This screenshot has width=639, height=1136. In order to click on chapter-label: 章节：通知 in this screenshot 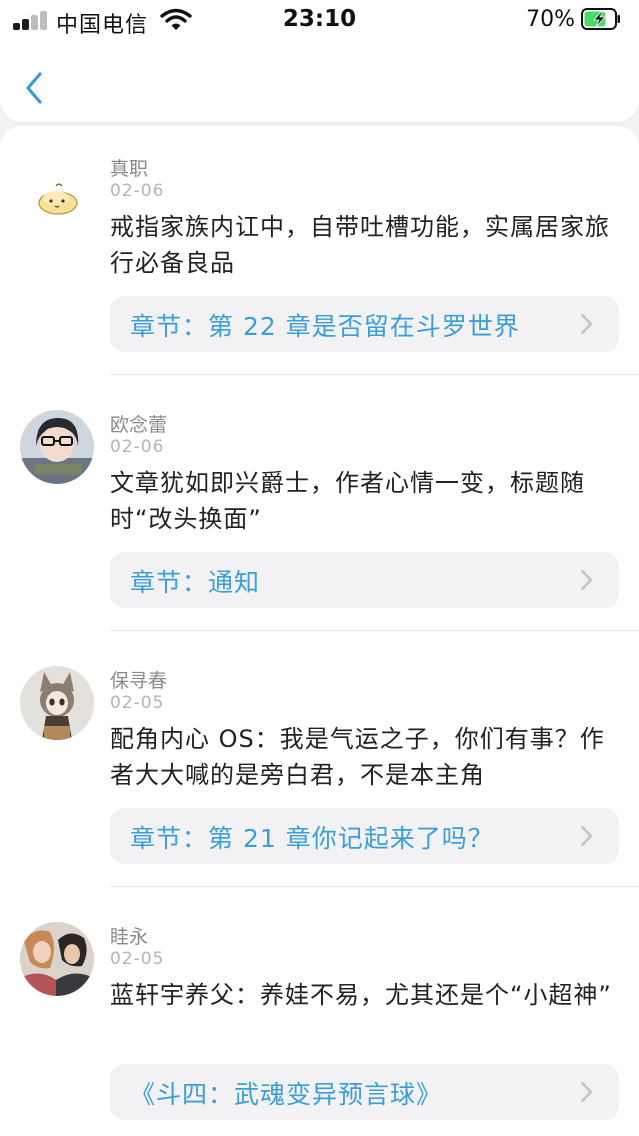, I will do `click(195, 582)`.